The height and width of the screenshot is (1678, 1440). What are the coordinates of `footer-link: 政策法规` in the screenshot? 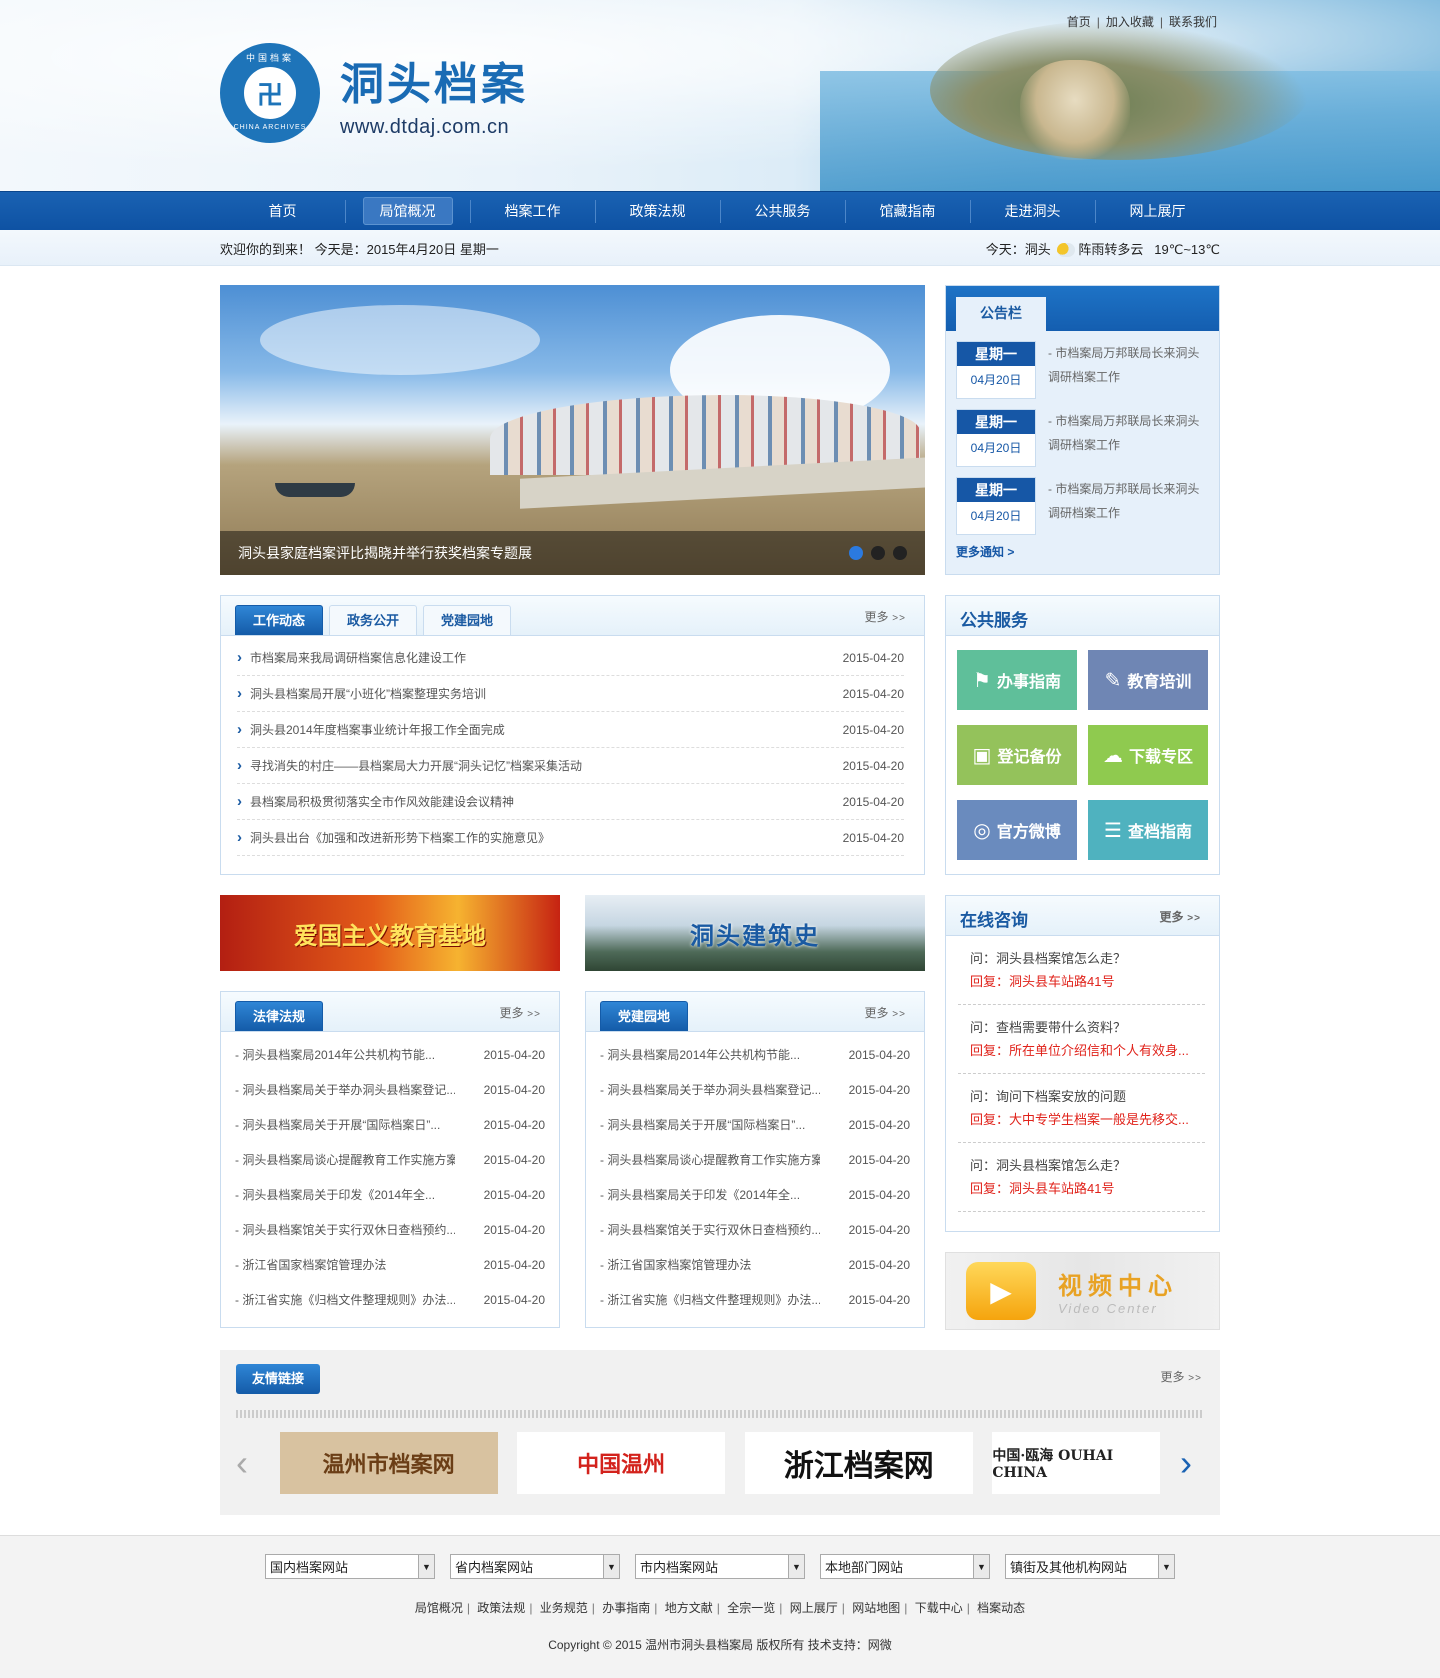 It's located at (501, 1608).